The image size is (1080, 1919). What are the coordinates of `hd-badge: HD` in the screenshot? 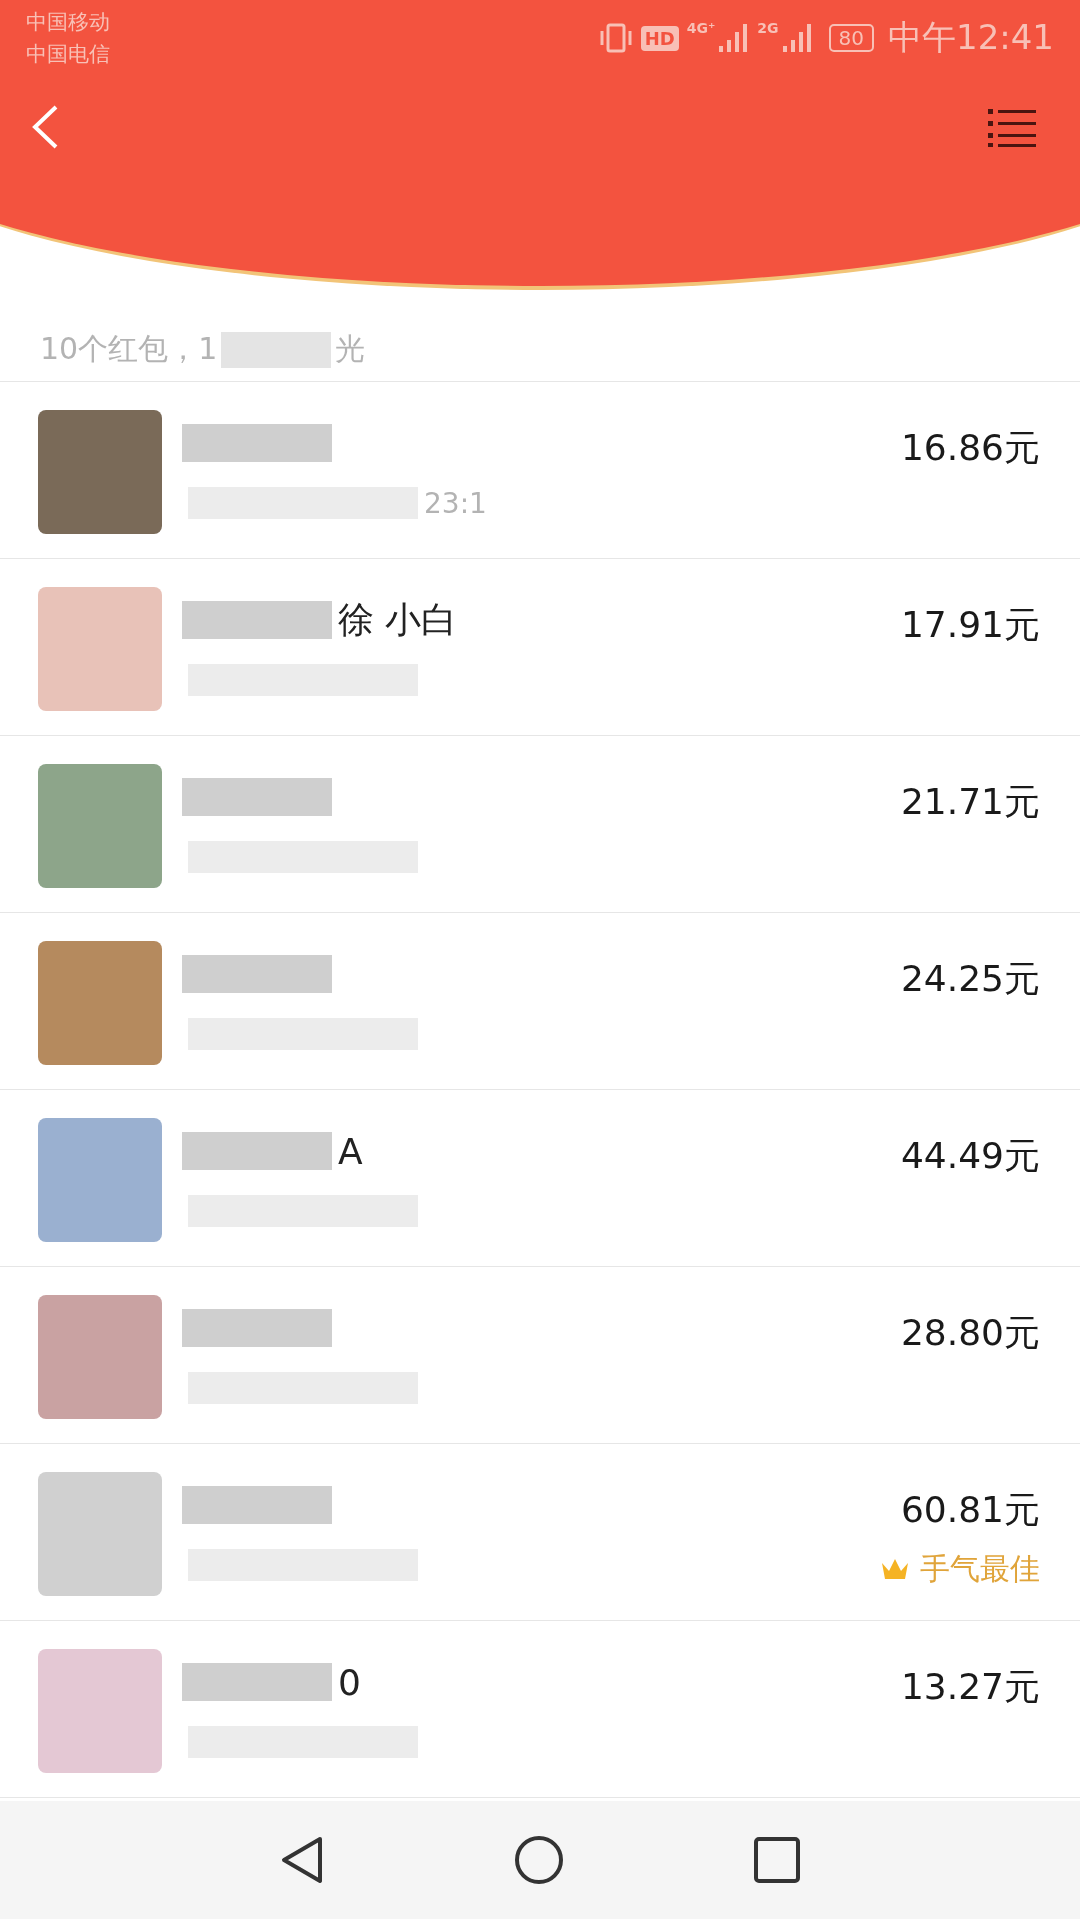 It's located at (659, 38).